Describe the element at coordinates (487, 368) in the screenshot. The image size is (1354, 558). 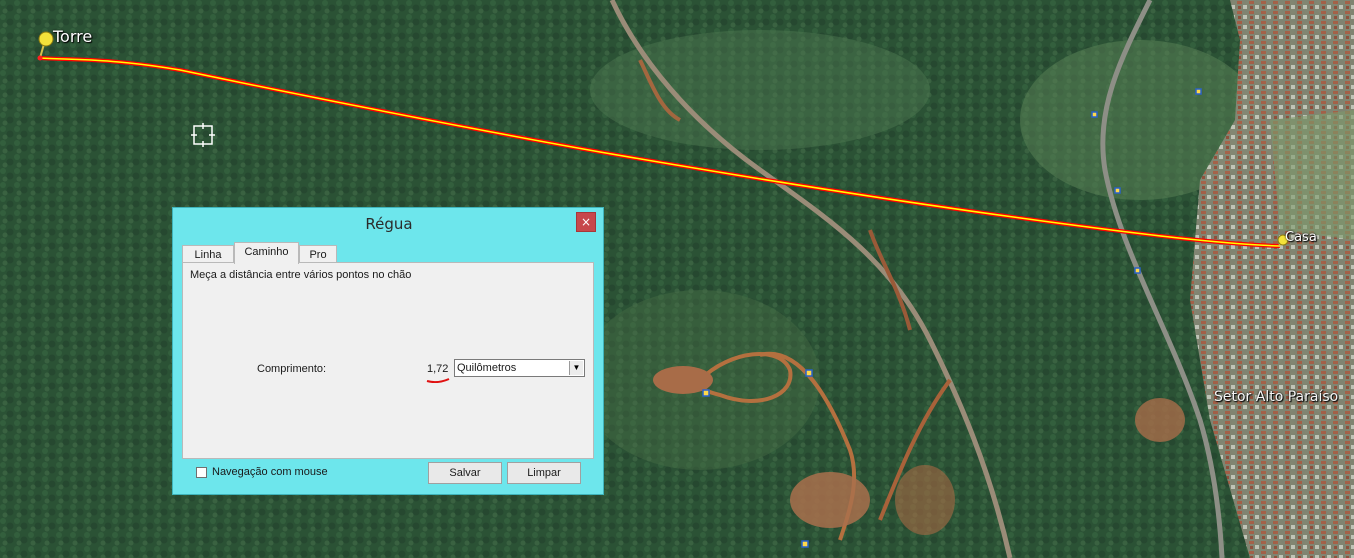
I see `unit-select-value: Quilômetros` at that location.